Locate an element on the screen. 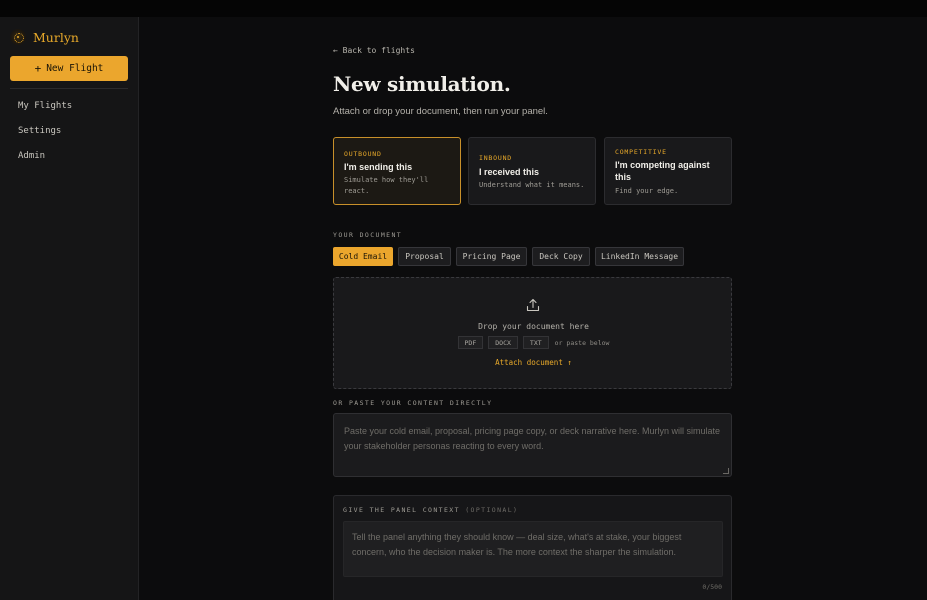 The image size is (927, 600). file-types-note: or paste below is located at coordinates (582, 342).